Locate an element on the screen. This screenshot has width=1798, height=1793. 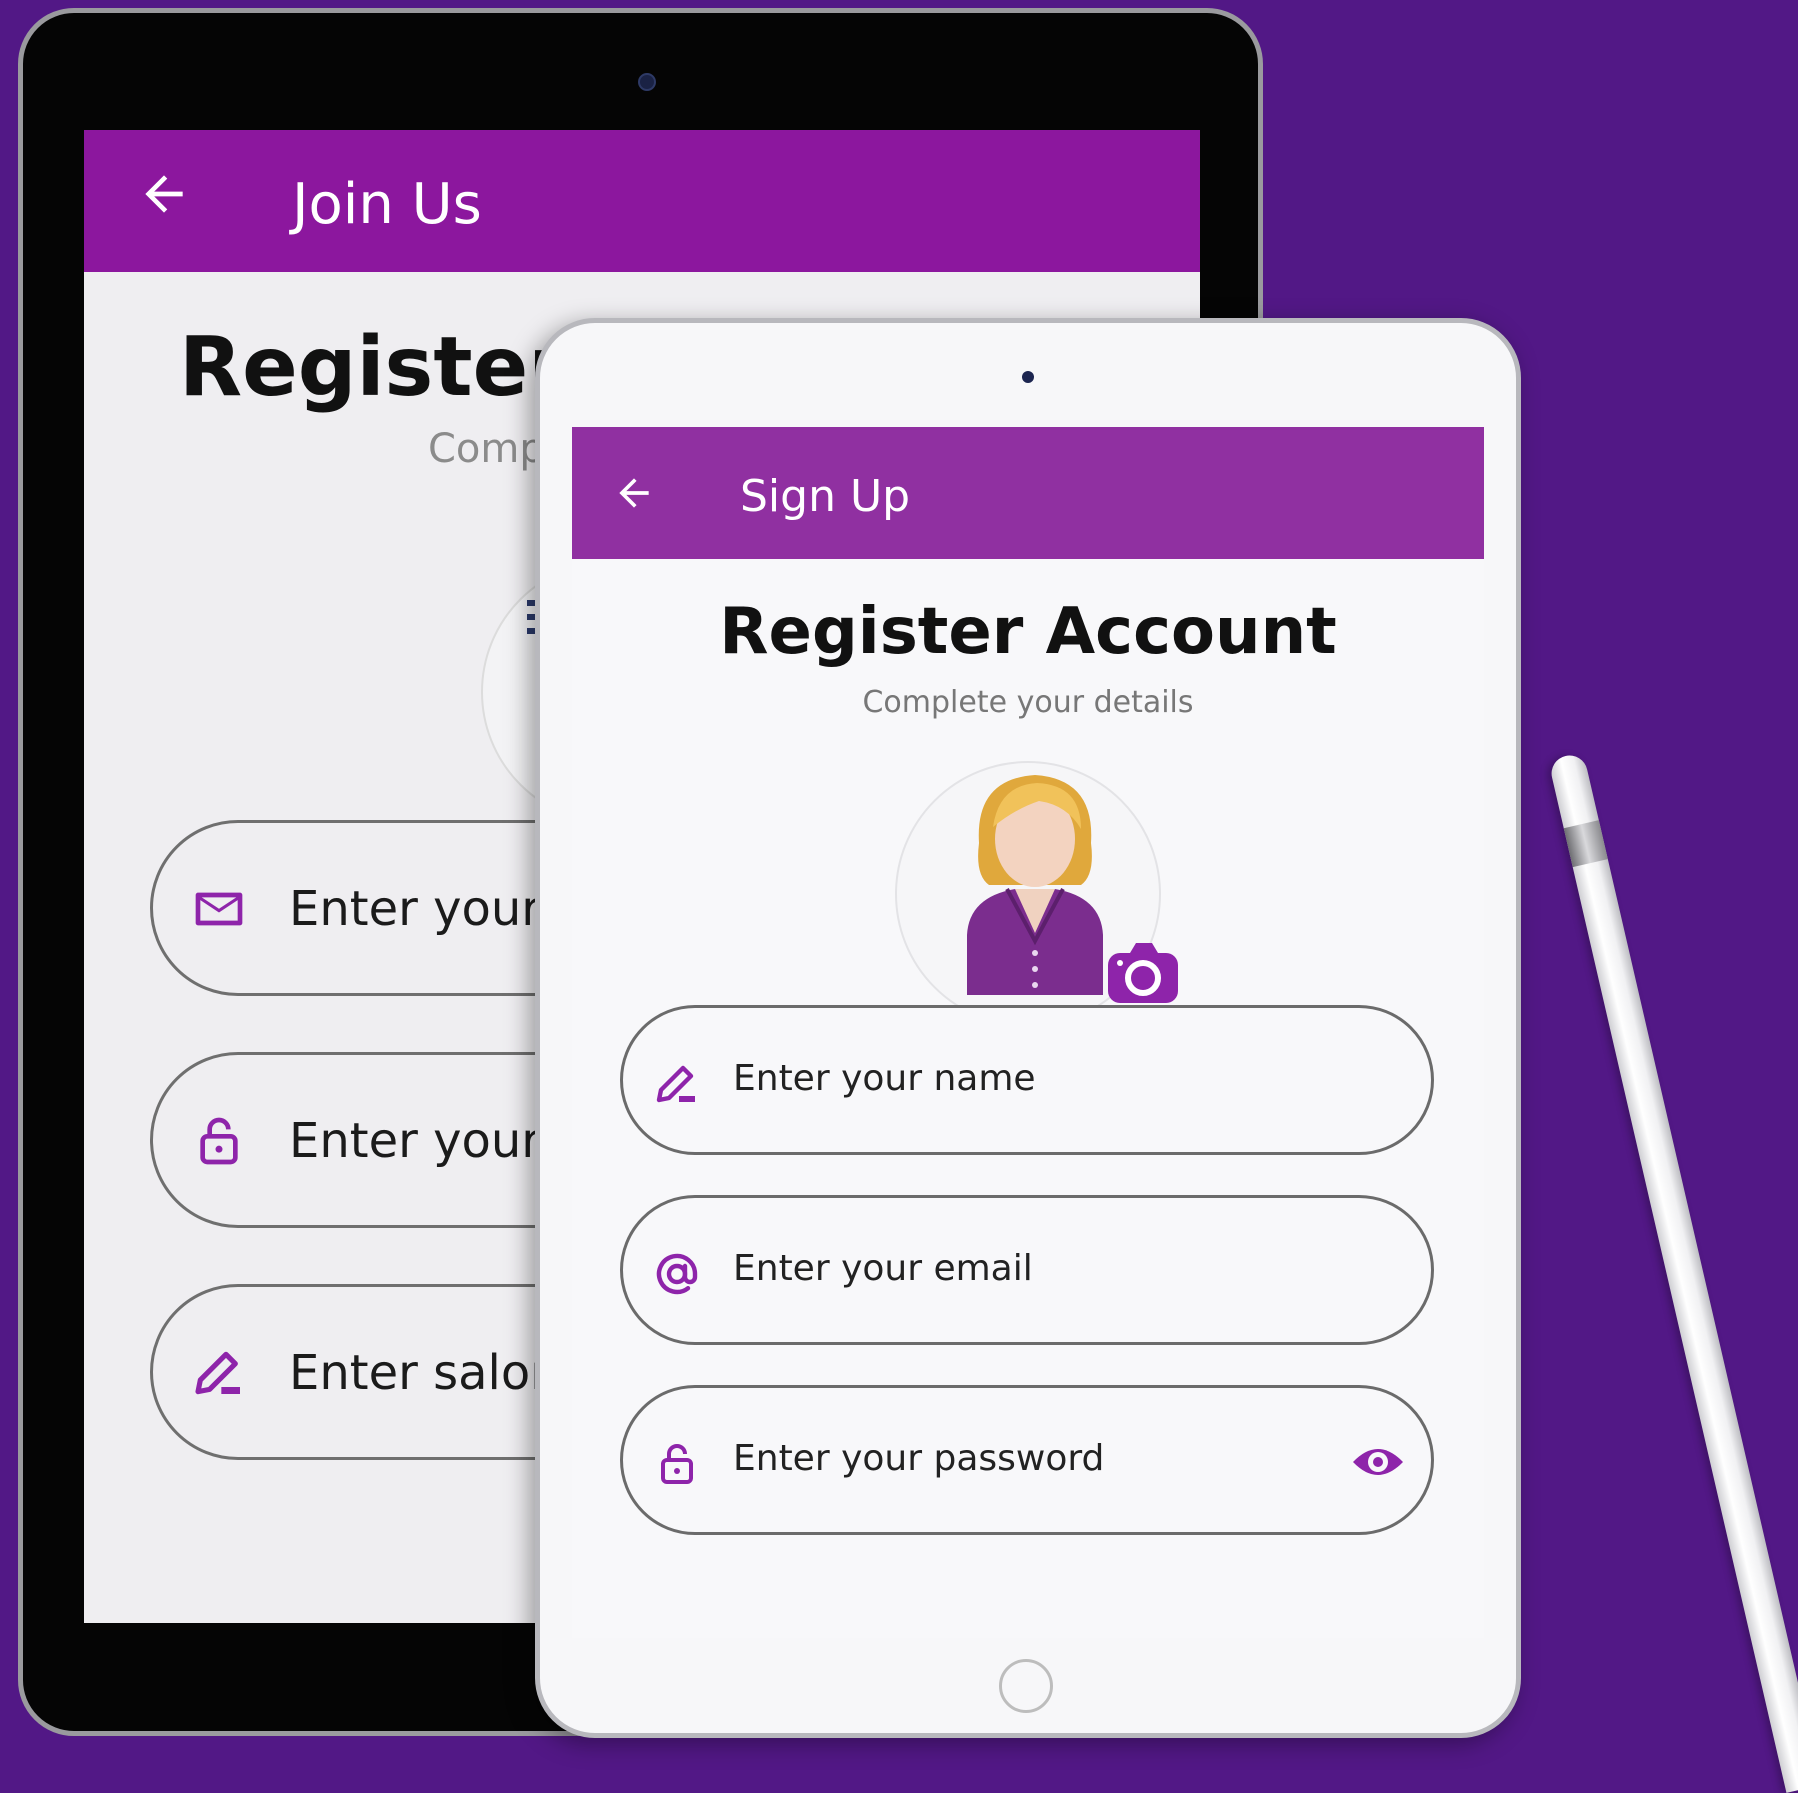
email-field: Enter your email is located at coordinates (1027, 1270).